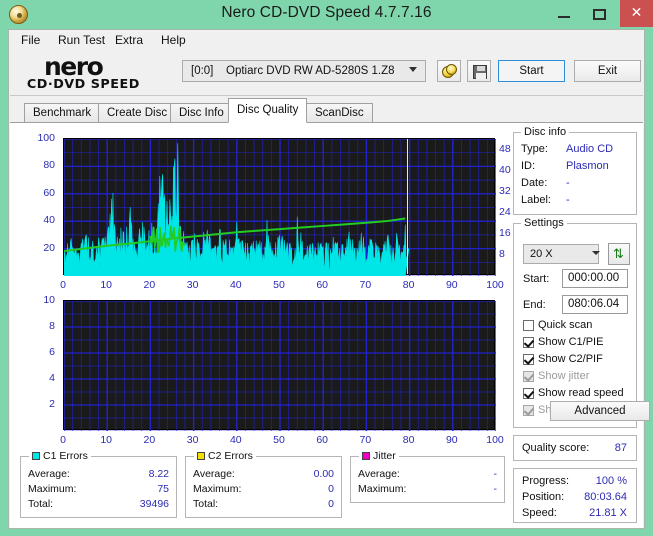 The image size is (653, 536). I want to click on speed-label: Speed:, so click(539, 513).